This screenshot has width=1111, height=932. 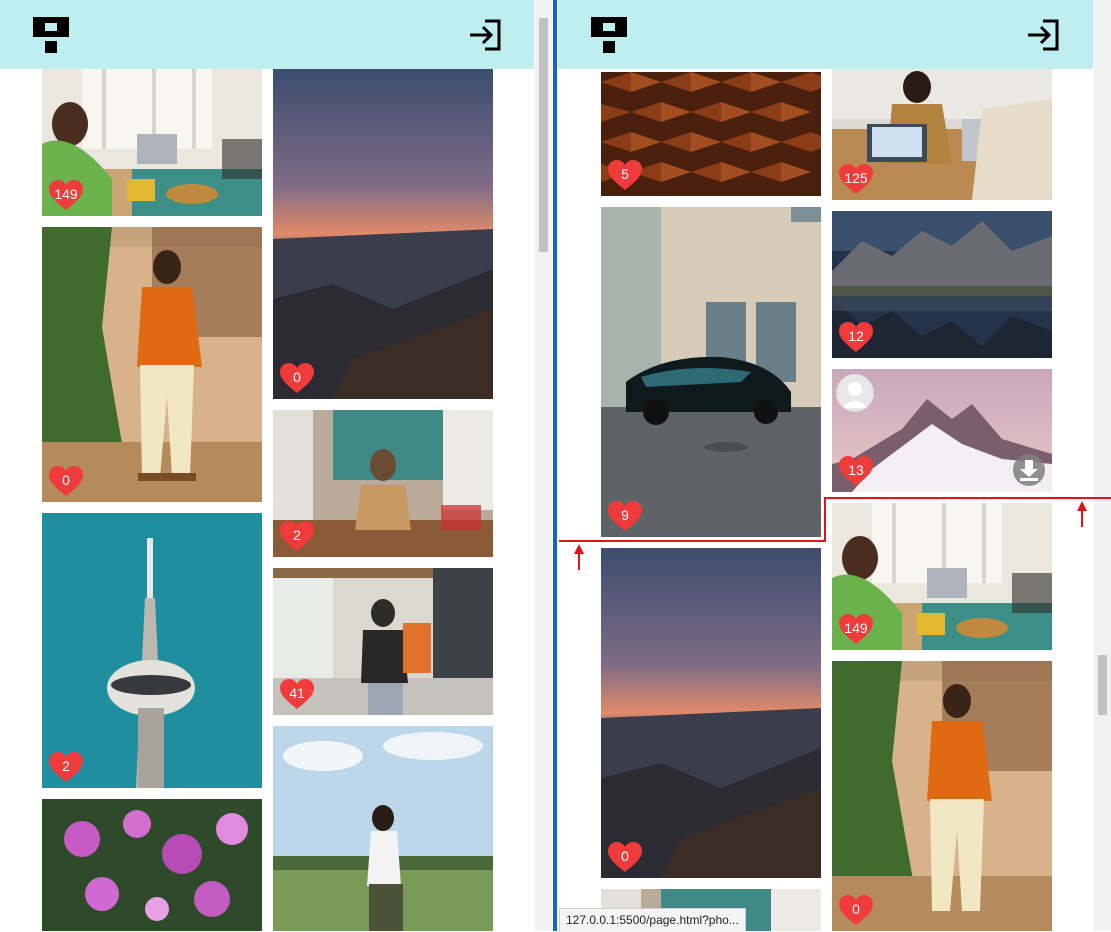 I want to click on like-badge: 13, so click(x=856, y=471).